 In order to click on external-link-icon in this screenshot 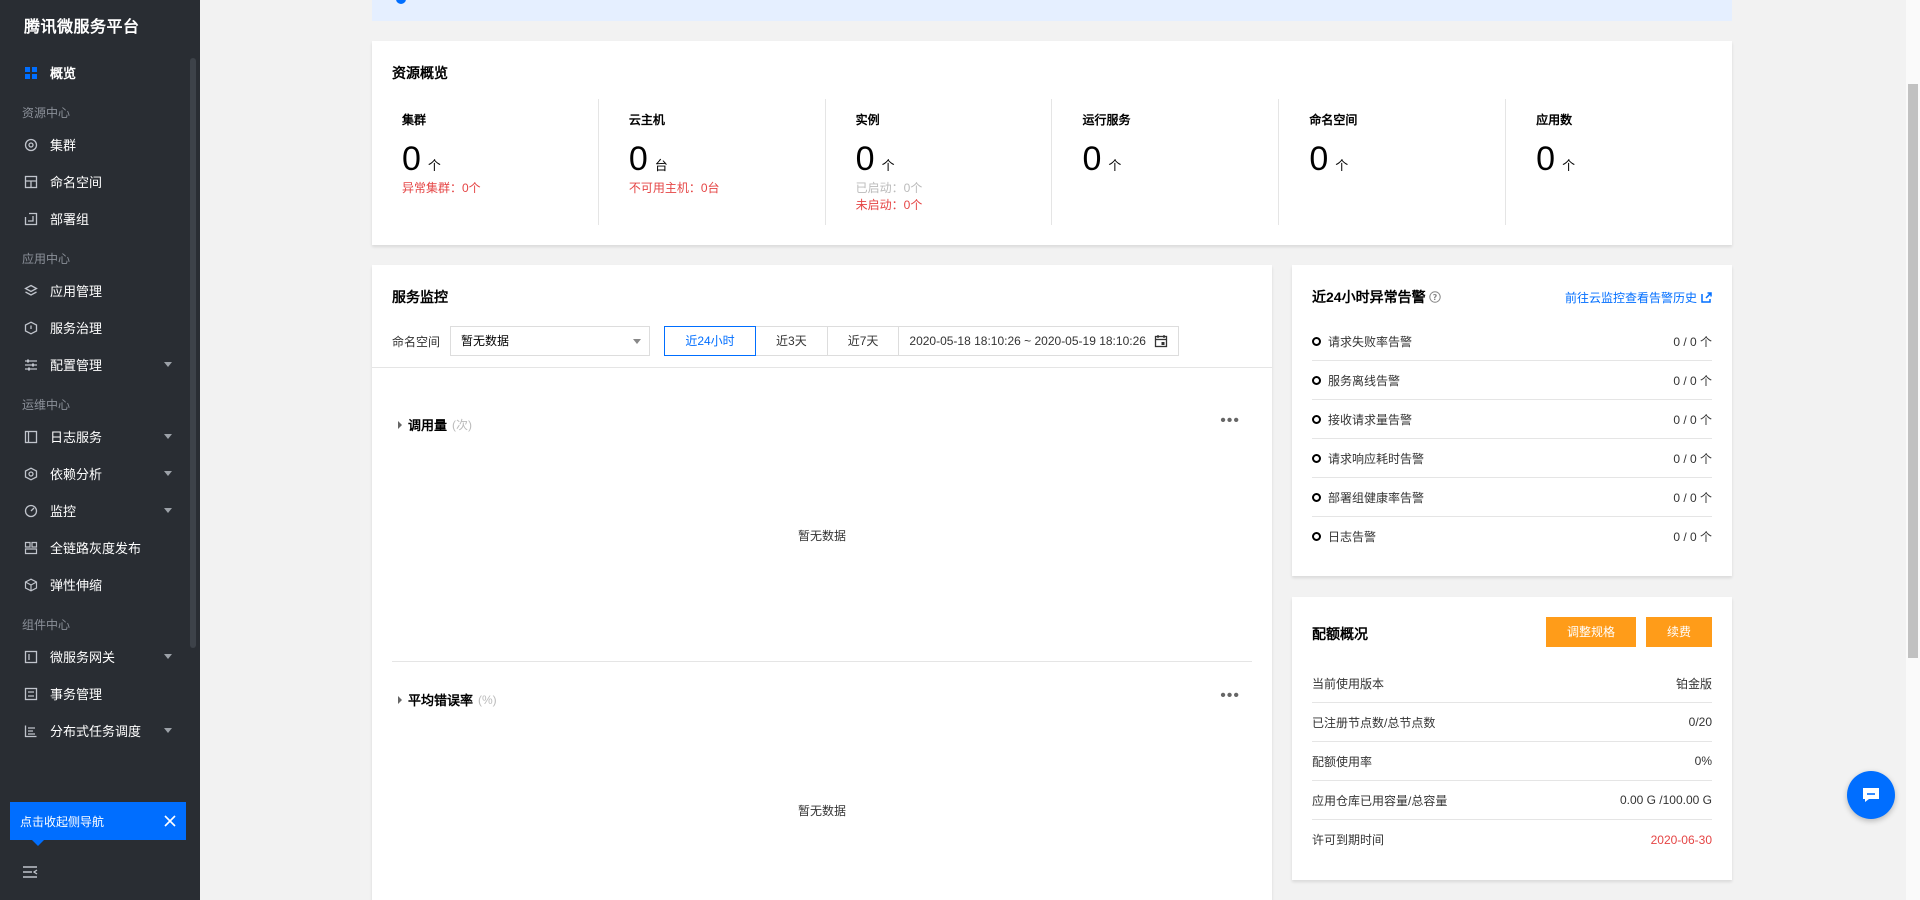, I will do `click(1706, 297)`.